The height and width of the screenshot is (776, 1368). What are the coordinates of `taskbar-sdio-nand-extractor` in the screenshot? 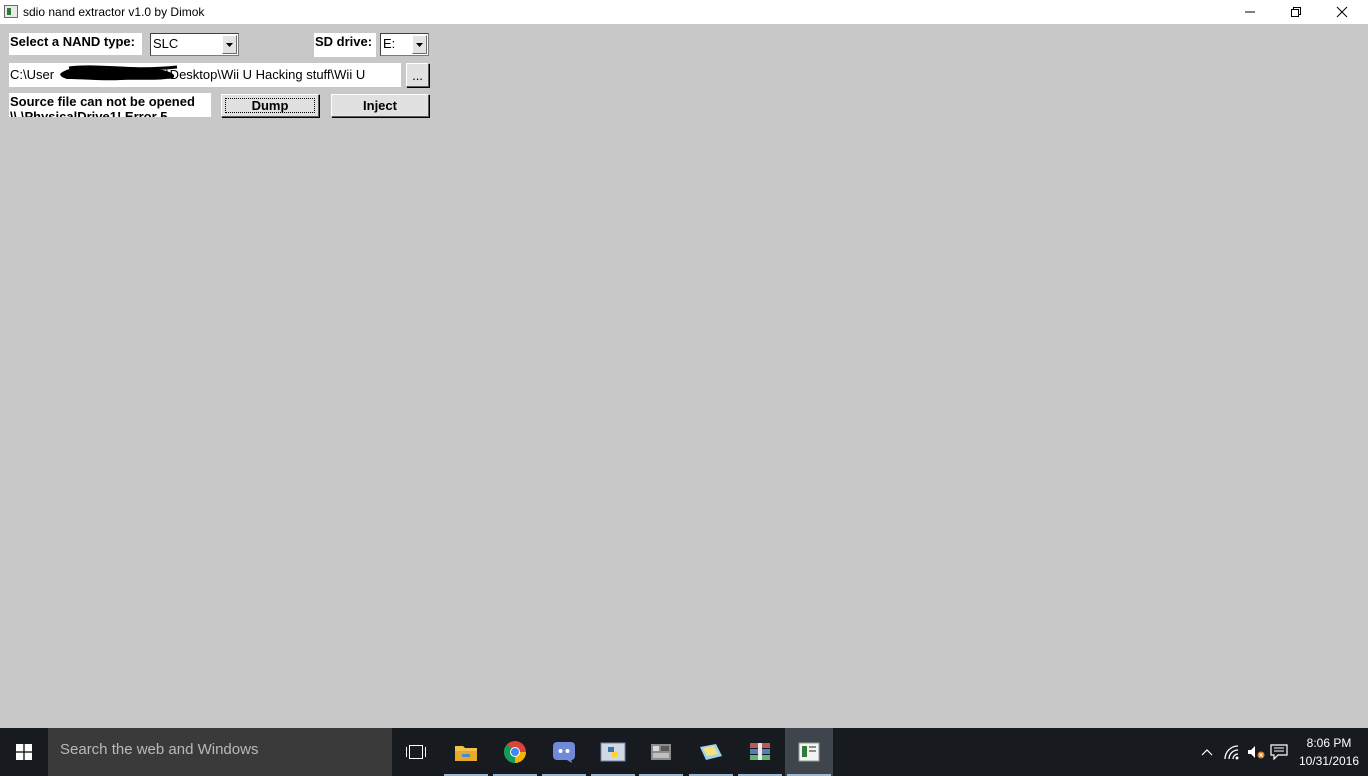 It's located at (809, 752).